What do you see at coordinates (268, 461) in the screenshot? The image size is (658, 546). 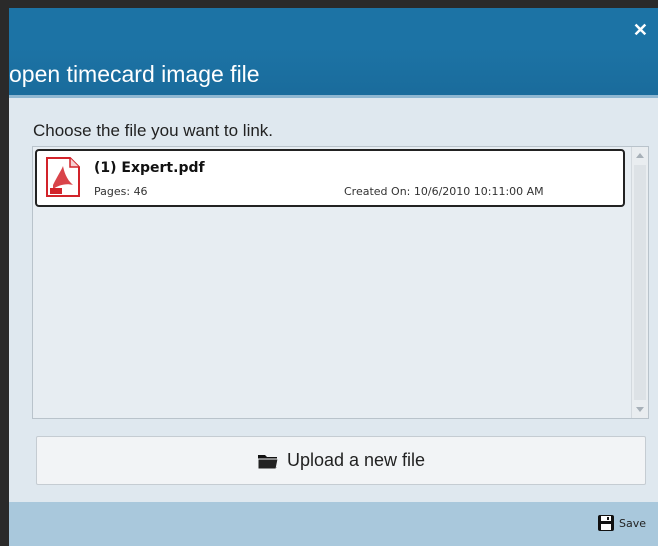 I see `folder-icon` at bounding box center [268, 461].